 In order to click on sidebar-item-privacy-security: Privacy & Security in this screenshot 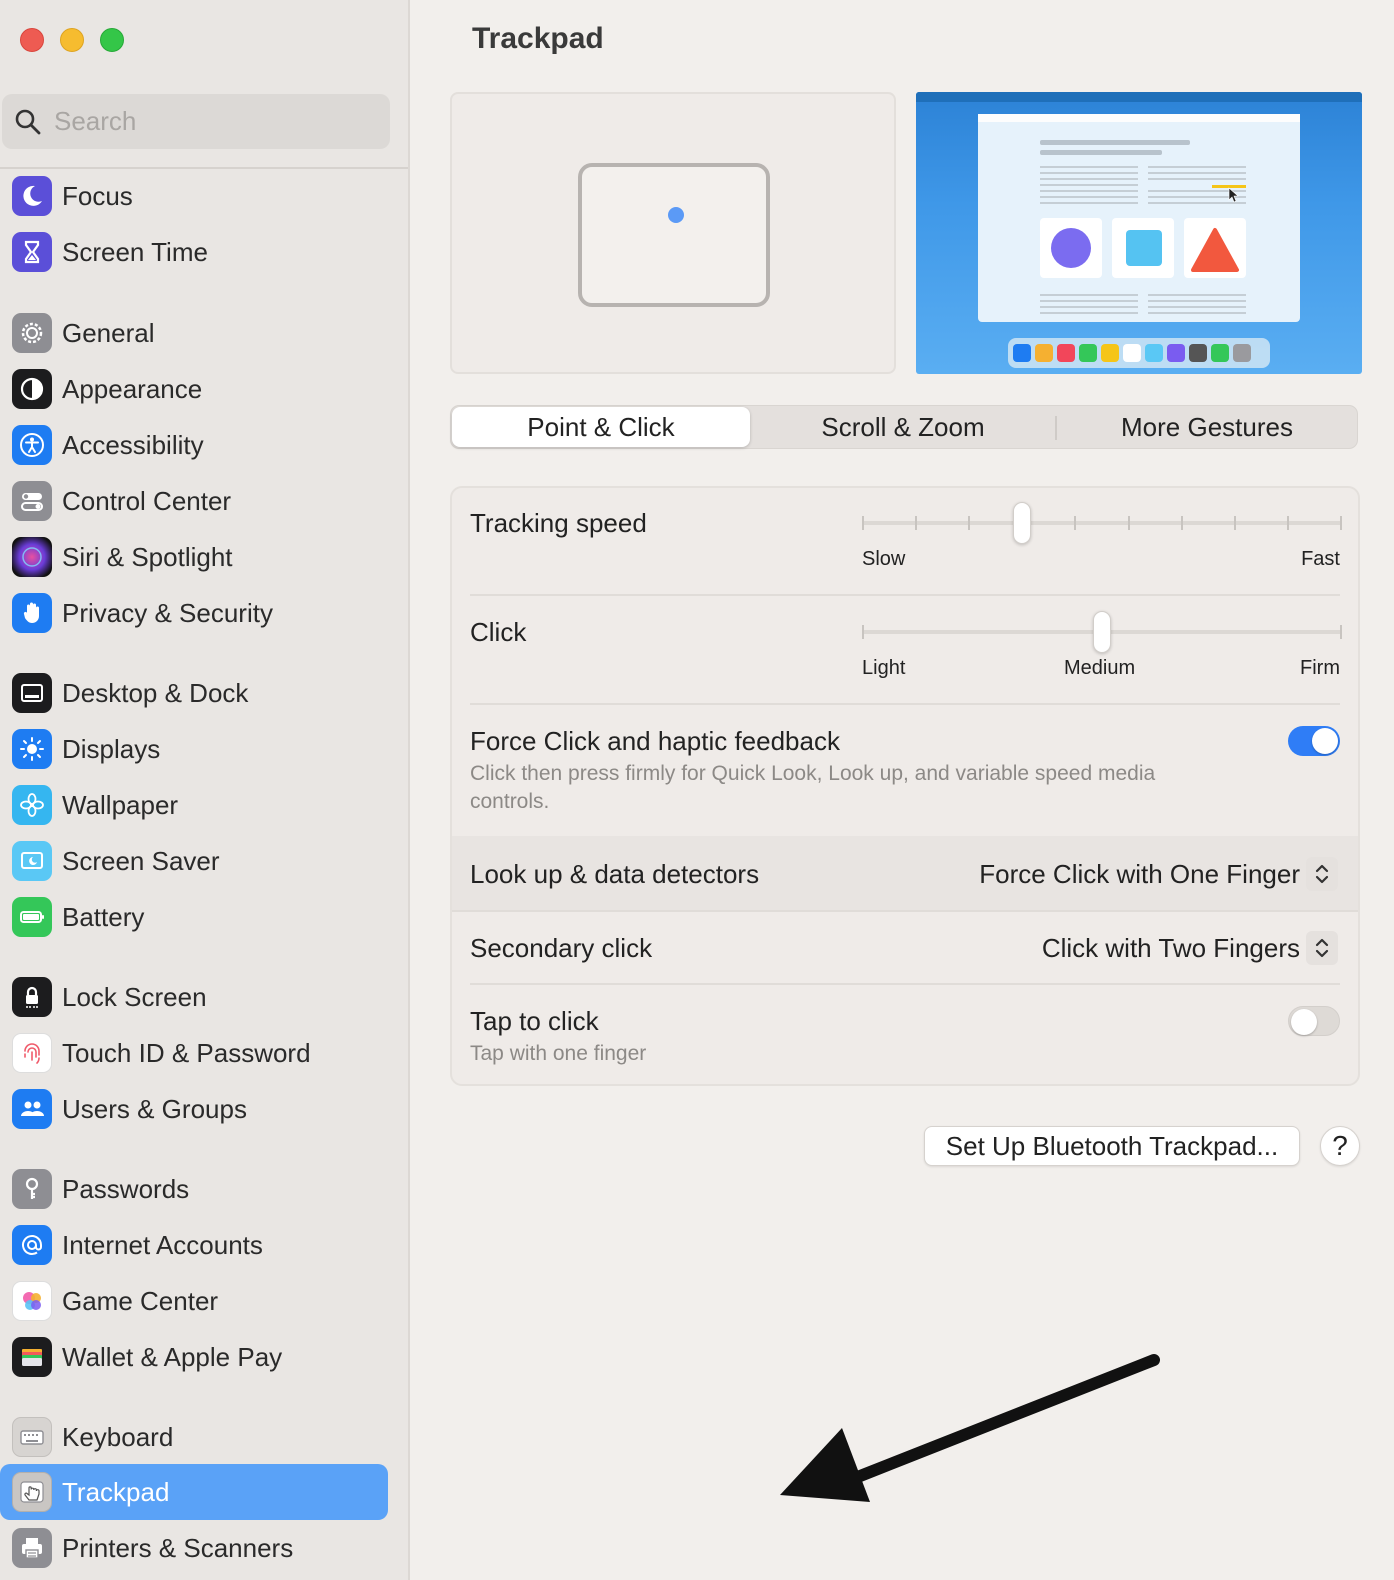, I will do `click(194, 613)`.